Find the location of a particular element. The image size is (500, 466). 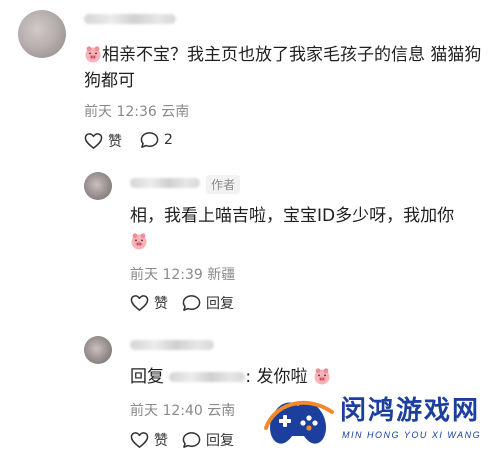

mentioned-username-blurred is located at coordinates (207, 377).